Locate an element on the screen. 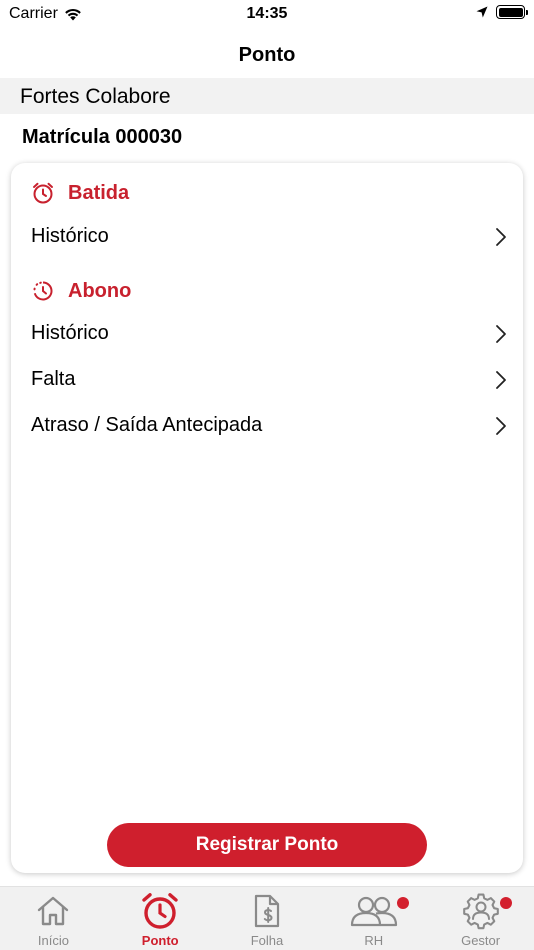 This screenshot has width=534, height=950. section-abono-header: Abono is located at coordinates (81, 291).